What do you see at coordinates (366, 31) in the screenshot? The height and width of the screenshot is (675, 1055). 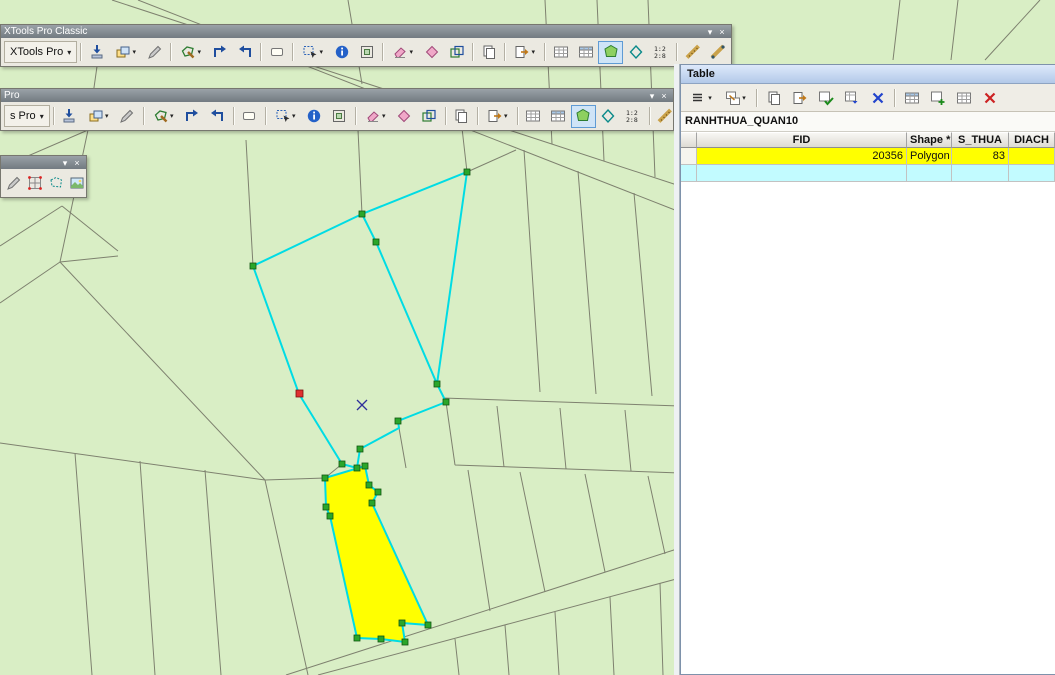 I see `xtools-classic-title-bar: XTools Pro Classic ▾ ×` at bounding box center [366, 31].